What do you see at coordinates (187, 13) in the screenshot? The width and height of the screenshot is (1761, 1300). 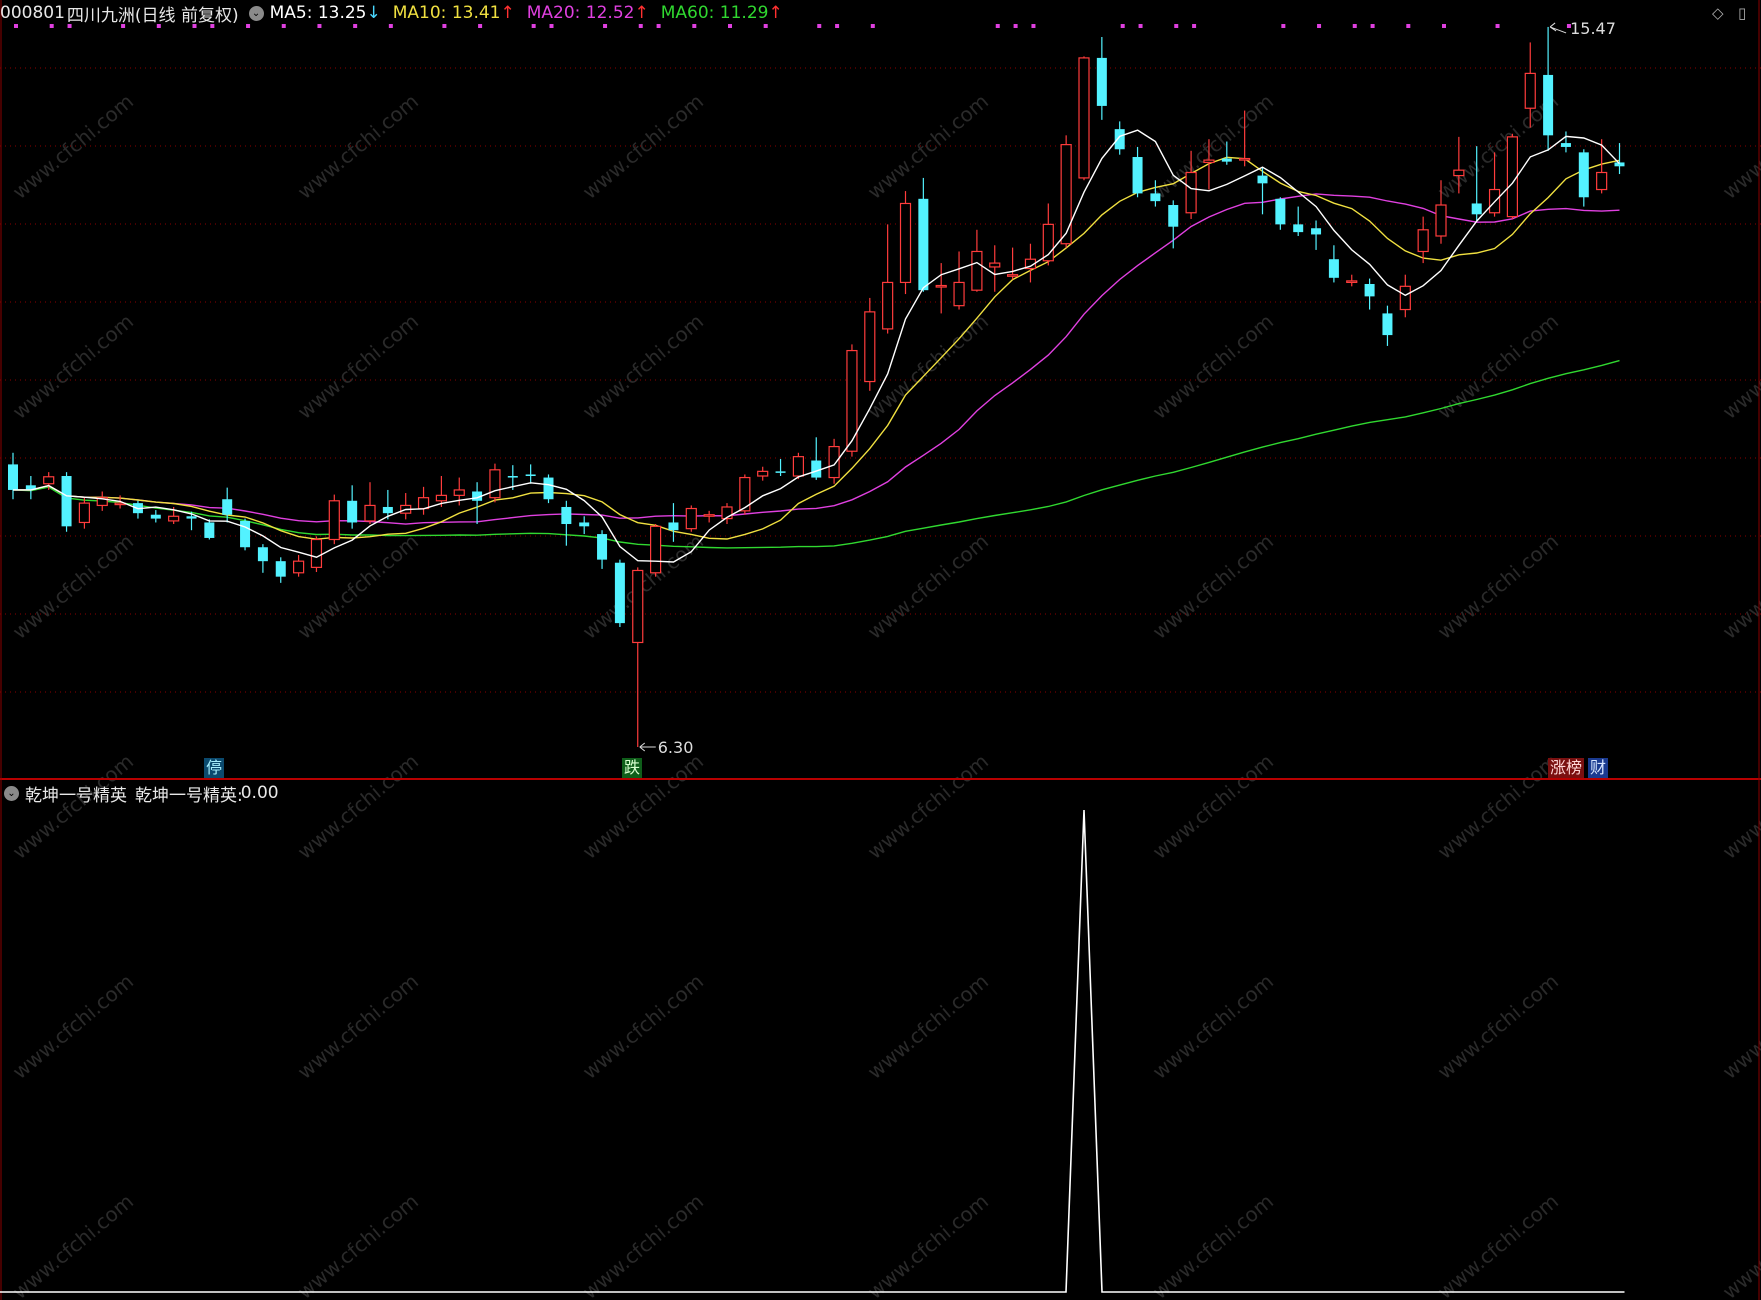 I see `period-label: (日线 前复权)` at bounding box center [187, 13].